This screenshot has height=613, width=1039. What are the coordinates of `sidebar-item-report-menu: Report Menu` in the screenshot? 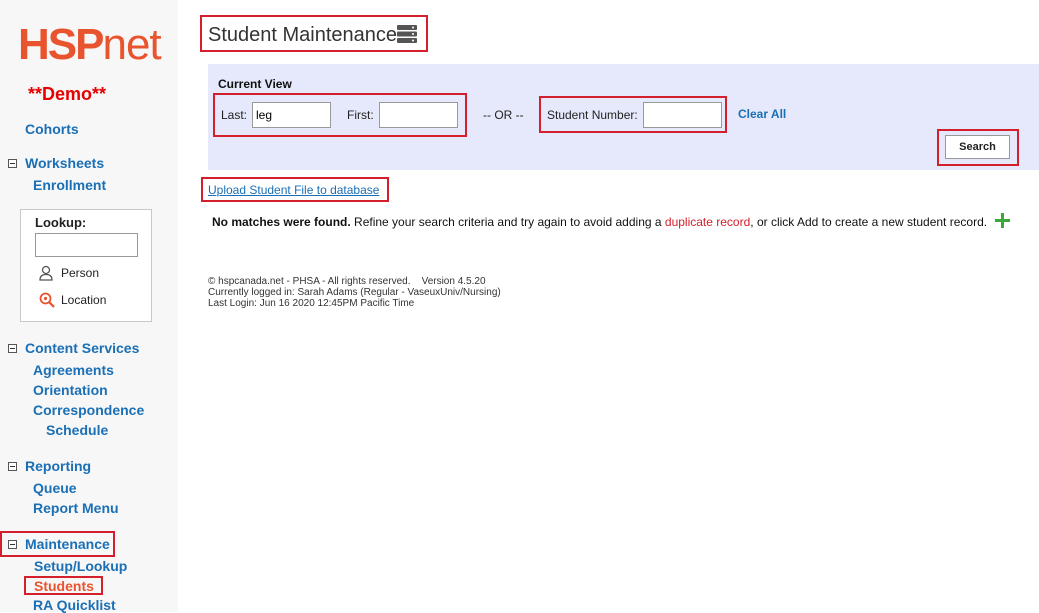 It's located at (76, 508).